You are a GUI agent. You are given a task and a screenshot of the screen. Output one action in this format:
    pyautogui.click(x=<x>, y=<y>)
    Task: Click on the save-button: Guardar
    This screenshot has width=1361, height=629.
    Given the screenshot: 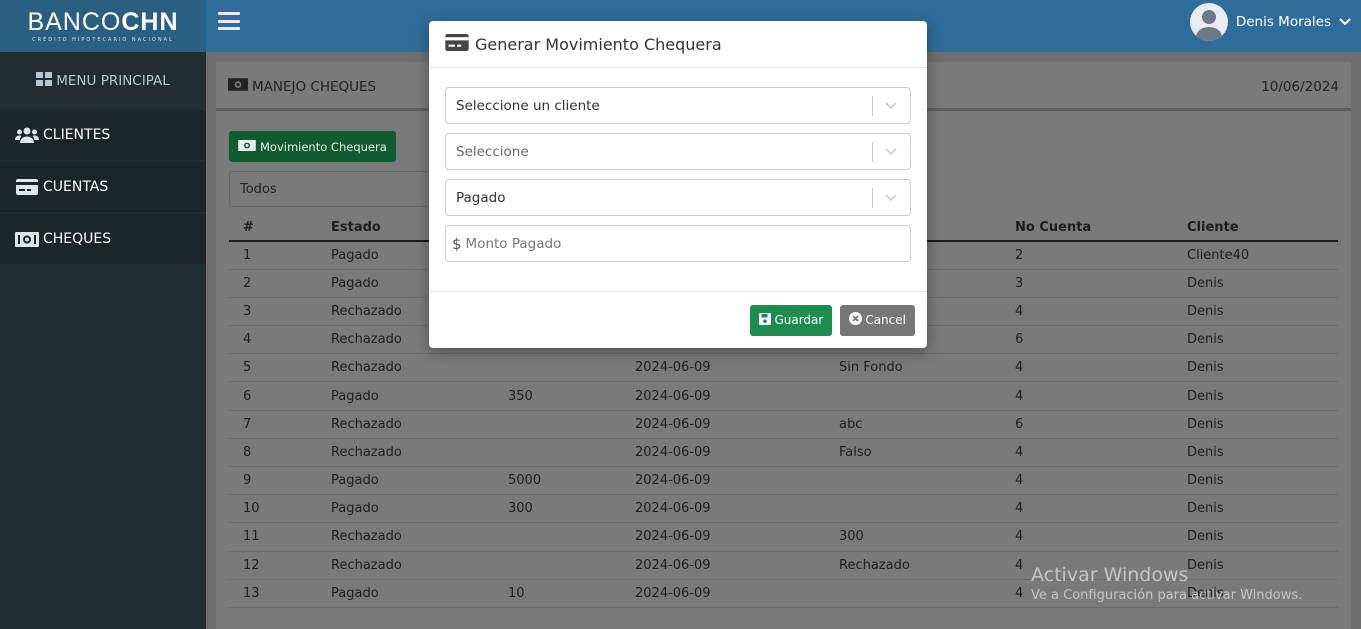 What is the action you would take?
    pyautogui.click(x=791, y=320)
    